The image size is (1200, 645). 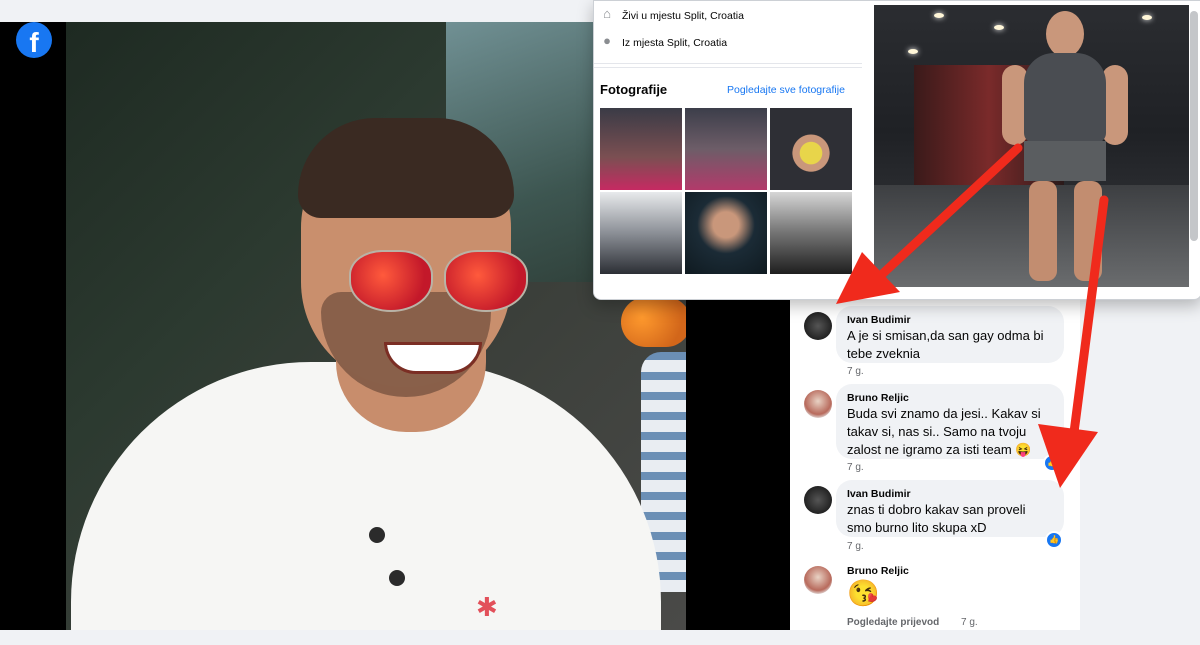 What do you see at coordinates (34, 40) in the screenshot?
I see `facebook-logo-icon: f` at bounding box center [34, 40].